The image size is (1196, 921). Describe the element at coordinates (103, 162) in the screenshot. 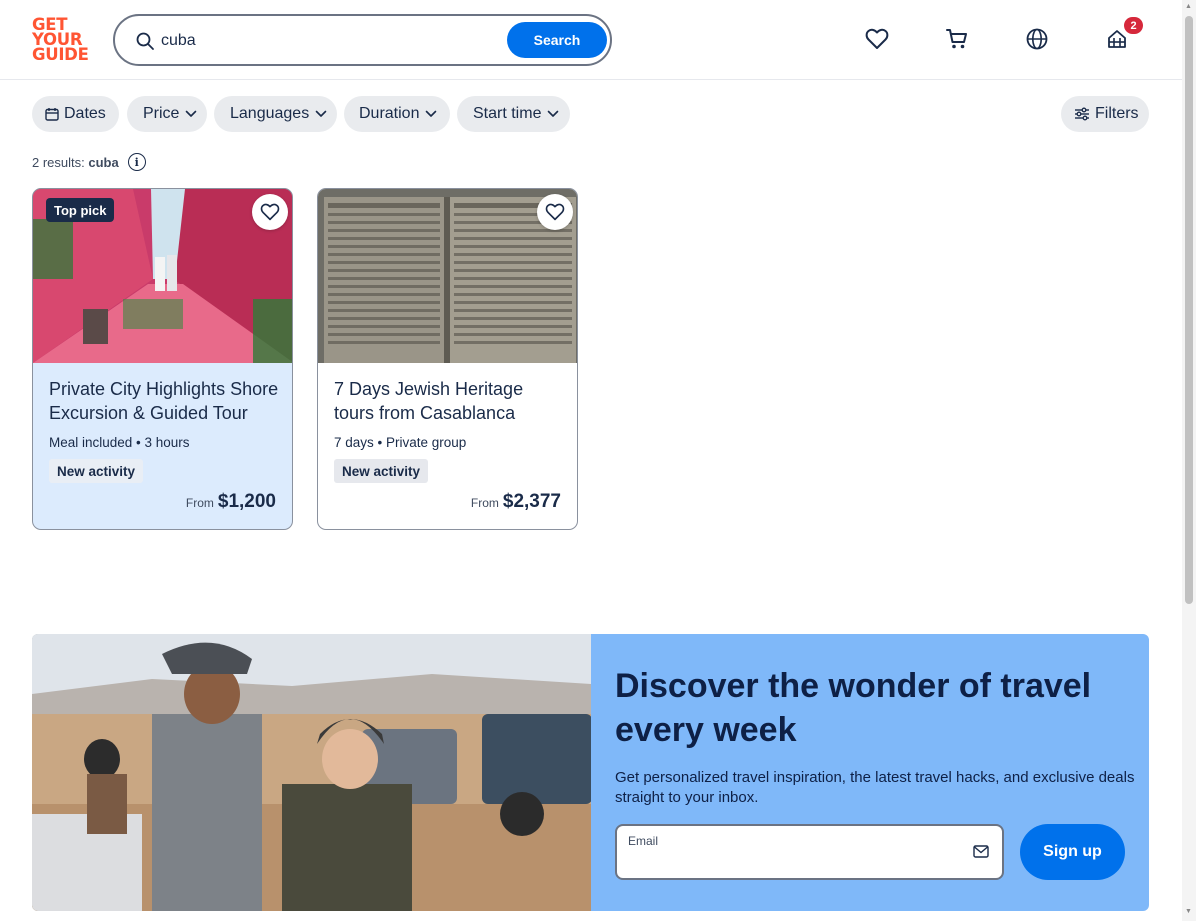

I see `results-query: cuba` at that location.